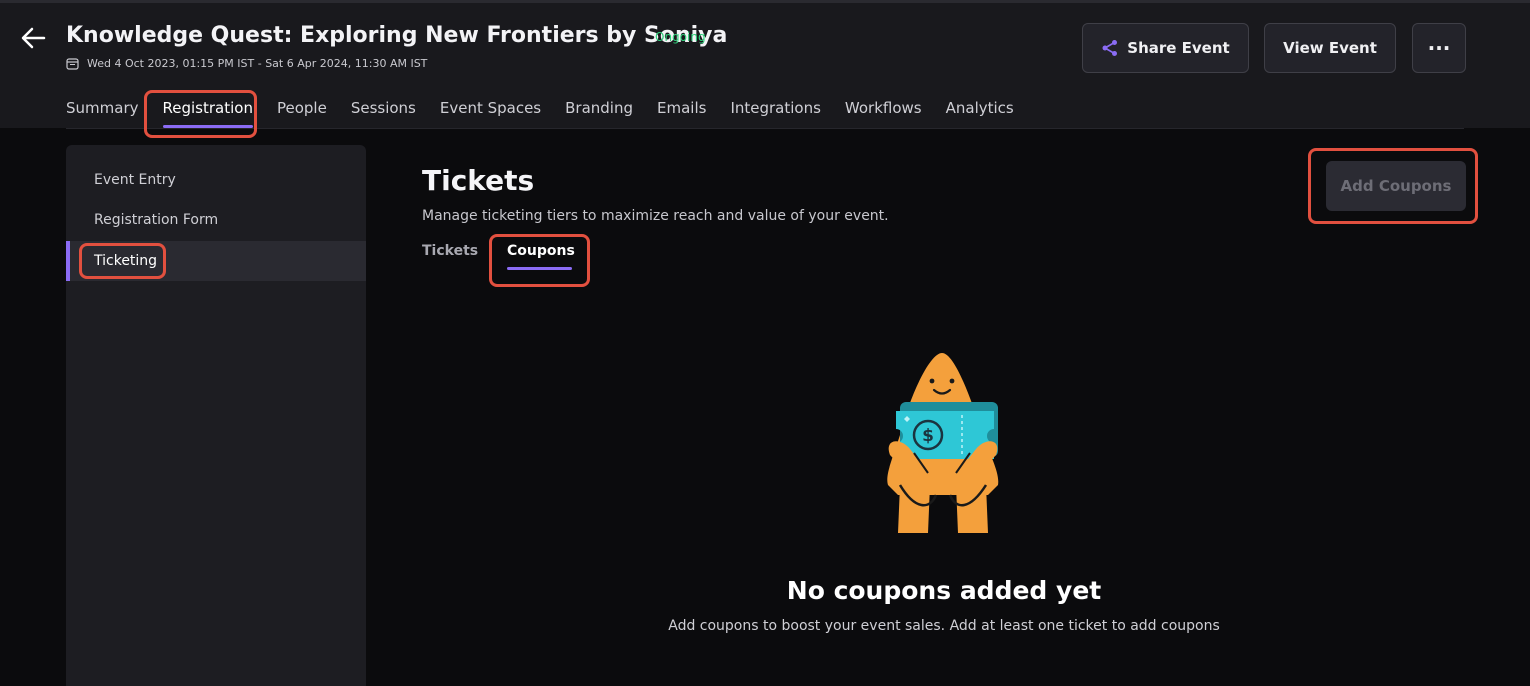 Image resolution: width=1530 pixels, height=686 pixels. I want to click on empty-state-title: No coupons added yet, so click(944, 590).